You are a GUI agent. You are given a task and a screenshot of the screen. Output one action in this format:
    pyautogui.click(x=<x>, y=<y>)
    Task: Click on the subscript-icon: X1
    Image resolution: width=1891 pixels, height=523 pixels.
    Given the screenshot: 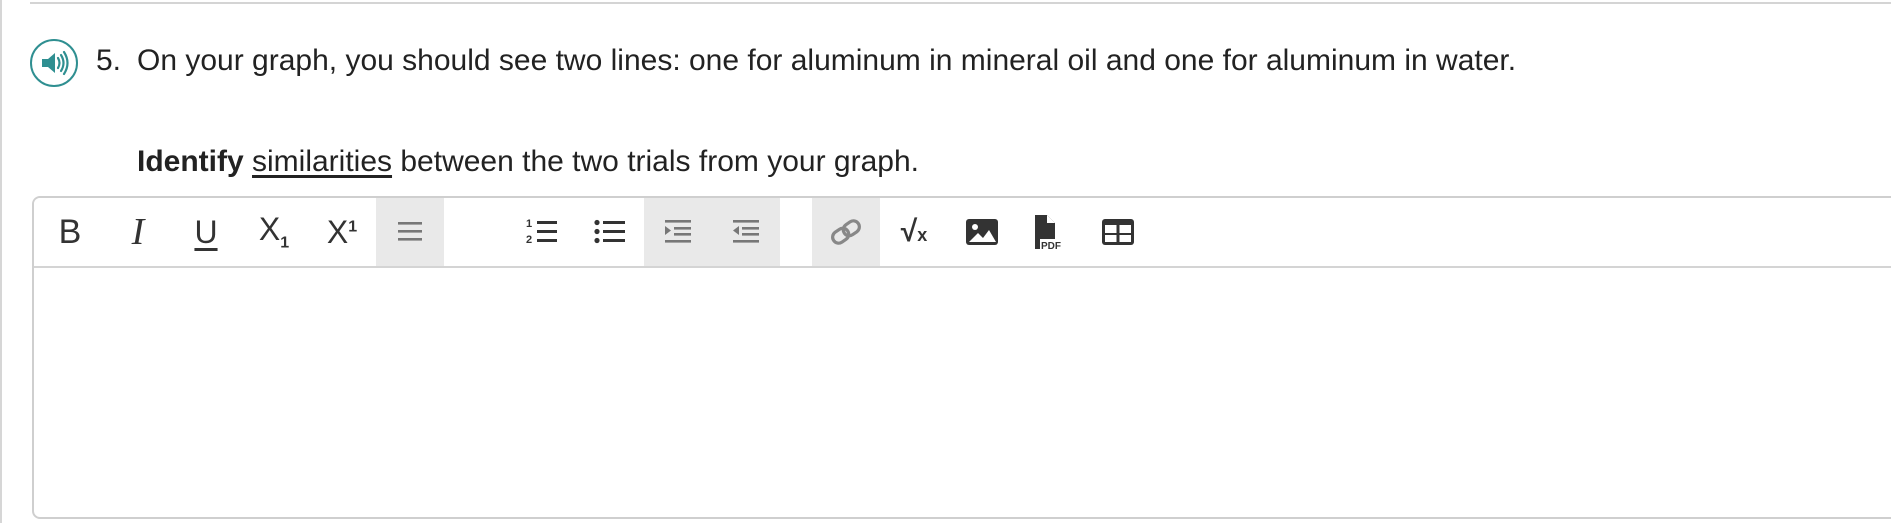 What is the action you would take?
    pyautogui.click(x=274, y=231)
    